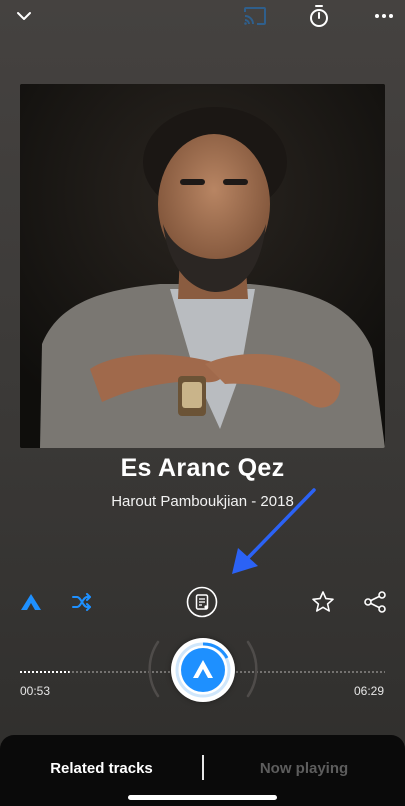 The height and width of the screenshot is (806, 405). Describe the element at coordinates (202, 797) in the screenshot. I see `home-indicator` at that location.